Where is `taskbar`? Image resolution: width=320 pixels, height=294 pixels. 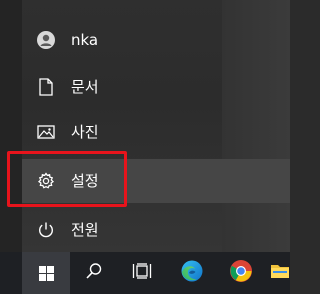 taskbar is located at coordinates (145, 273).